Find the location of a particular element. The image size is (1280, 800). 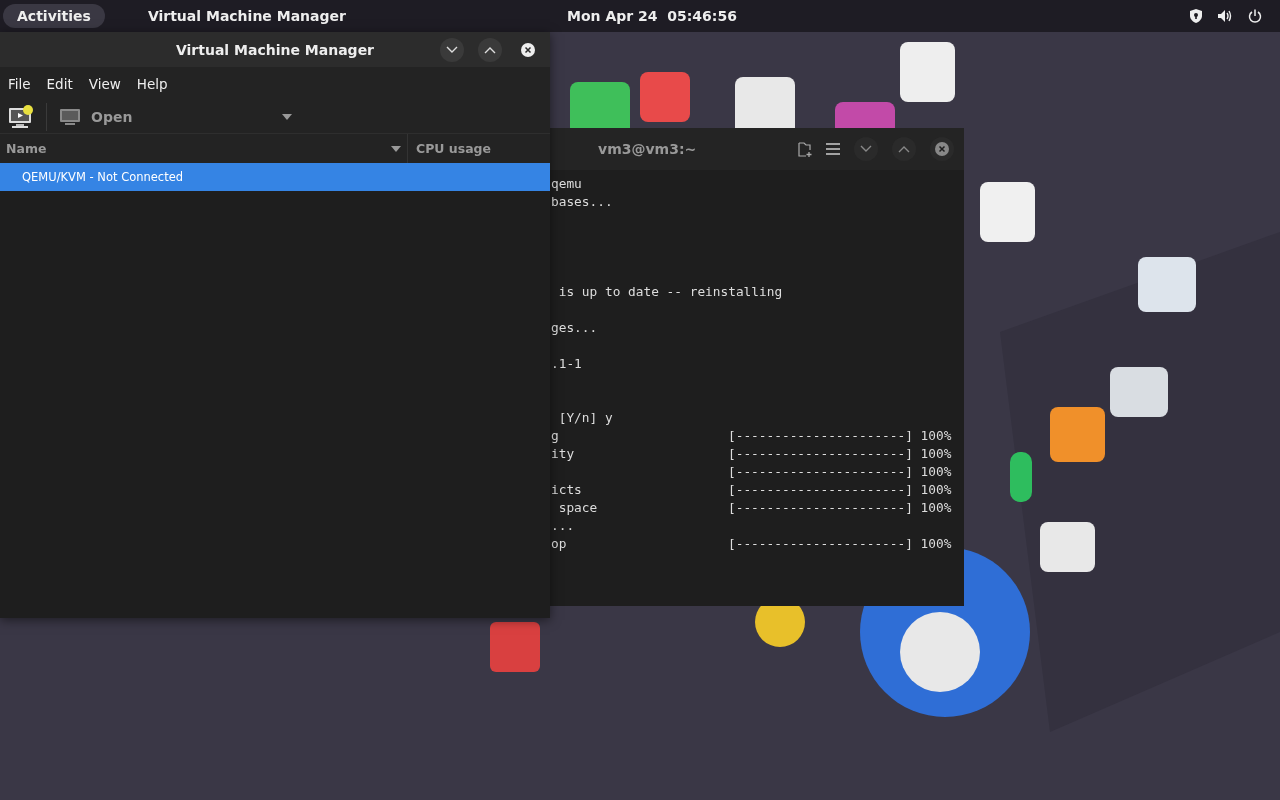

shield-icon is located at coordinates (1196, 16).